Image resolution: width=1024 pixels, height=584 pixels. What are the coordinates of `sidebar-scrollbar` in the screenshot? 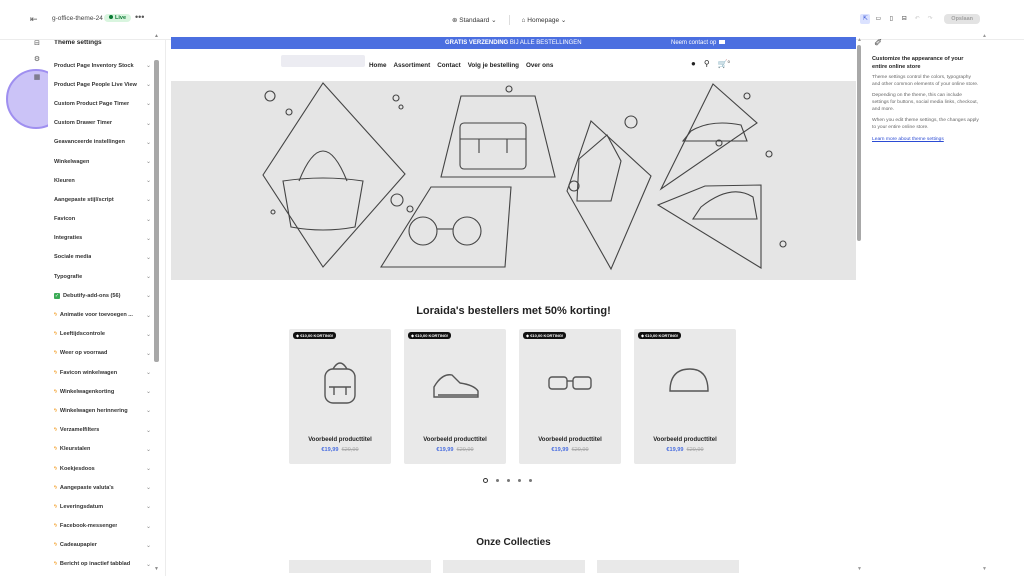 It's located at (156, 211).